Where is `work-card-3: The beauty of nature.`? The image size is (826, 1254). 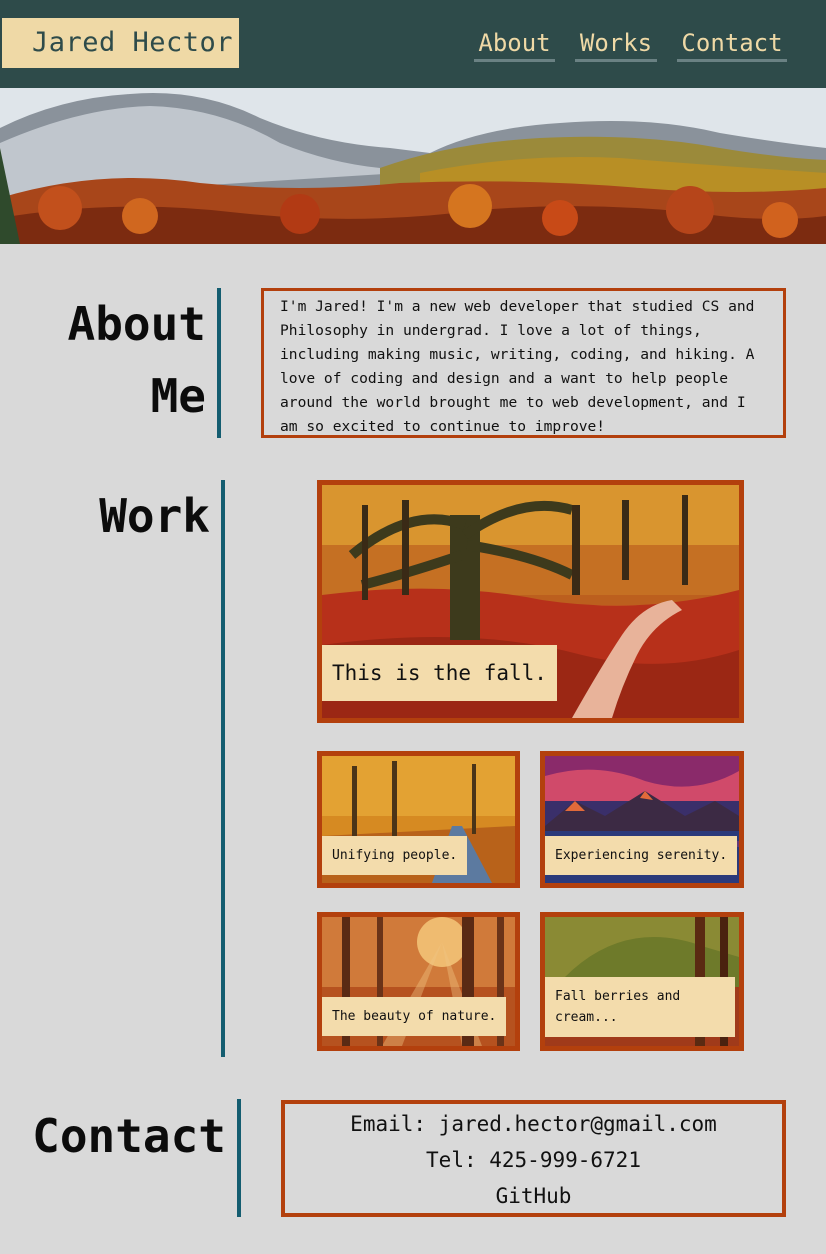
work-card-3: The beauty of nature. is located at coordinates (418, 981).